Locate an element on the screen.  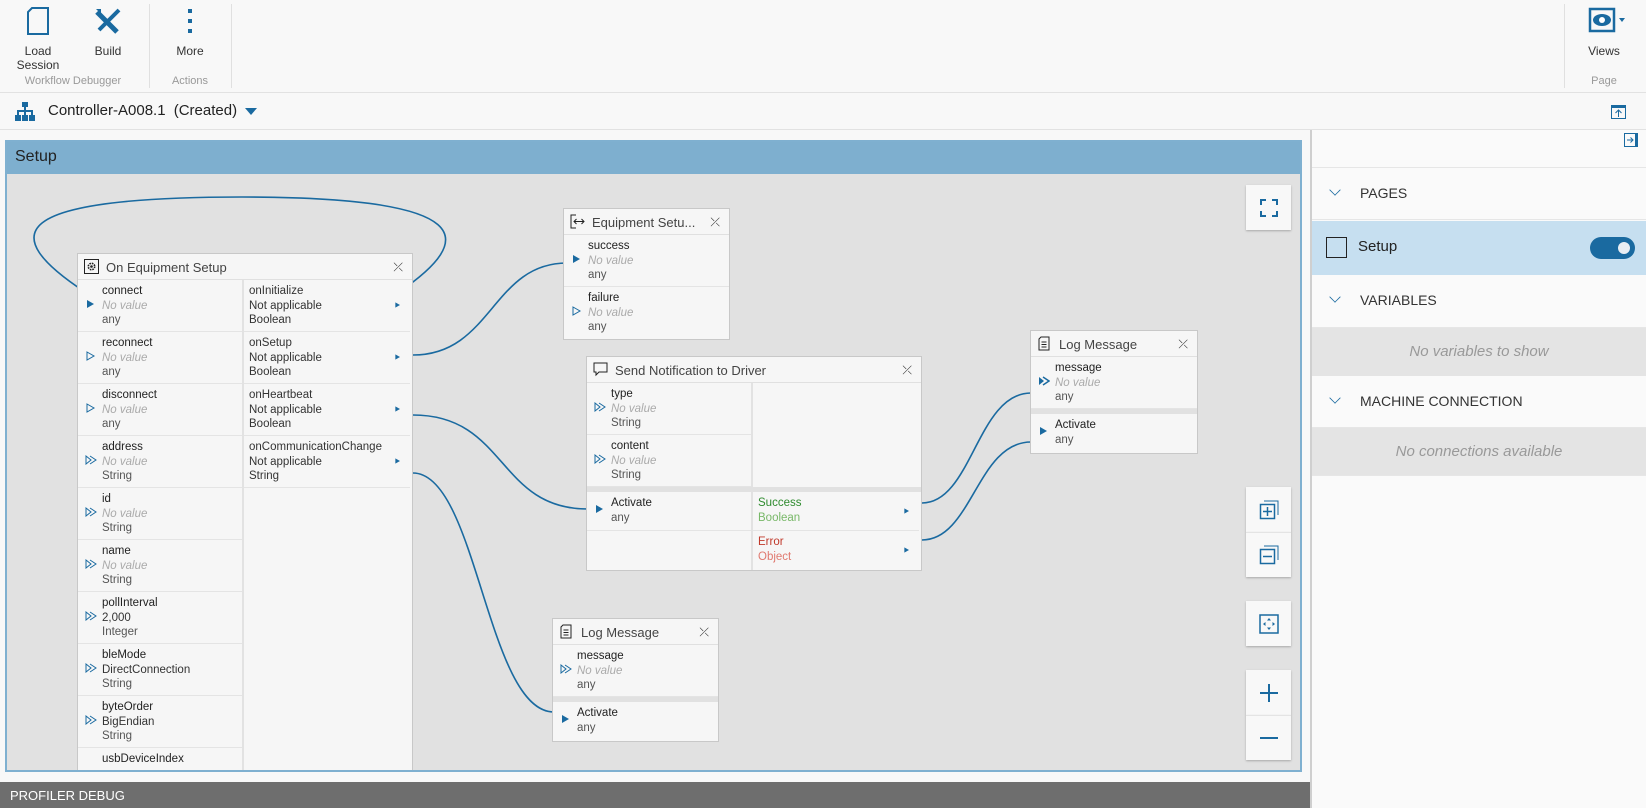
input-parameter: success No value any is located at coordinates (646, 261).